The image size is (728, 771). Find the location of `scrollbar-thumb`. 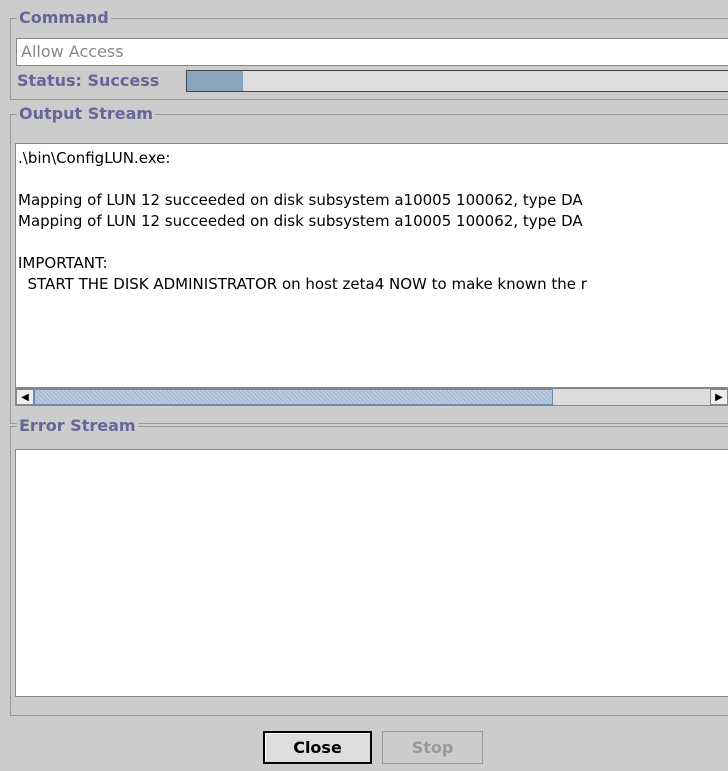

scrollbar-thumb is located at coordinates (293, 397).